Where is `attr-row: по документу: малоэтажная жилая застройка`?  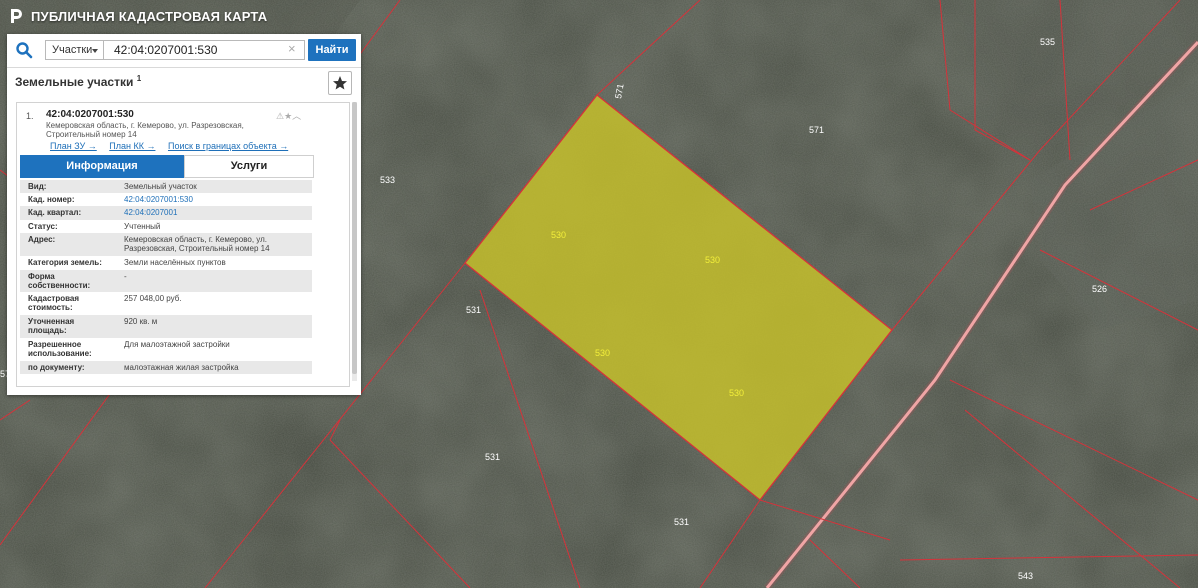
attr-row: по документу: малоэтажная жилая застройка is located at coordinates (166, 367).